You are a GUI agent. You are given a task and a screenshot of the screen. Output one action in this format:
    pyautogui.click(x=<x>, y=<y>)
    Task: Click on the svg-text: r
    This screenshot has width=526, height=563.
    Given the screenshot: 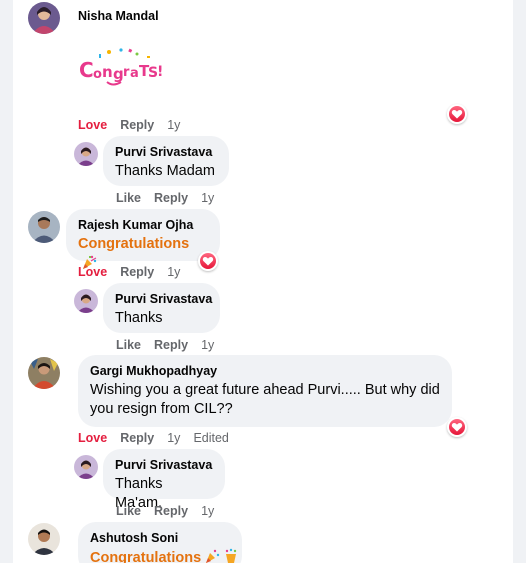 What is the action you would take?
    pyautogui.click(x=126, y=72)
    